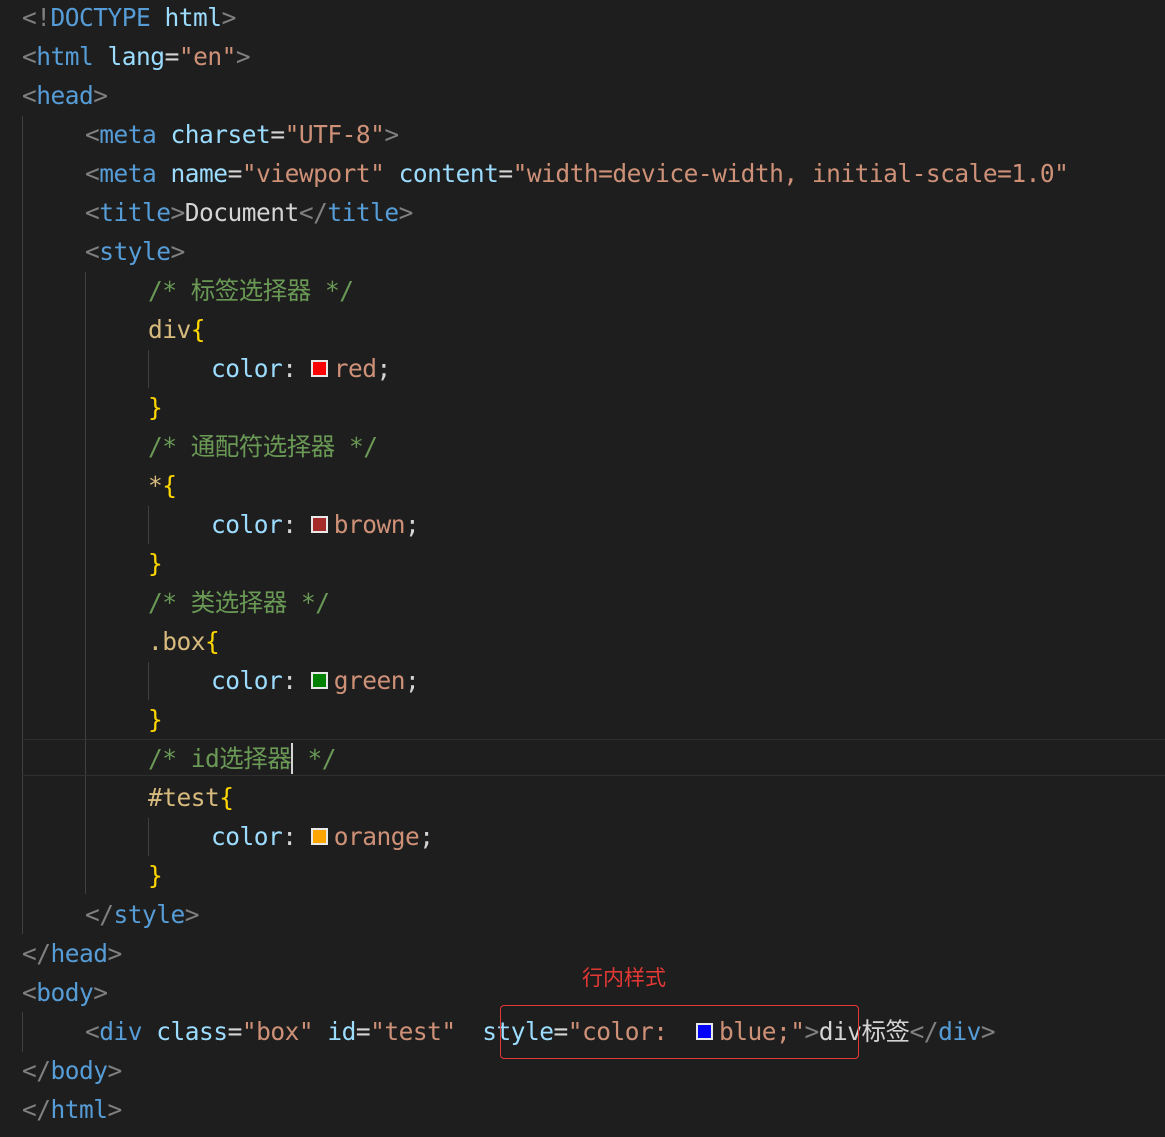 The width and height of the screenshot is (1165, 1137). I want to click on color-swatch-green, so click(319, 680).